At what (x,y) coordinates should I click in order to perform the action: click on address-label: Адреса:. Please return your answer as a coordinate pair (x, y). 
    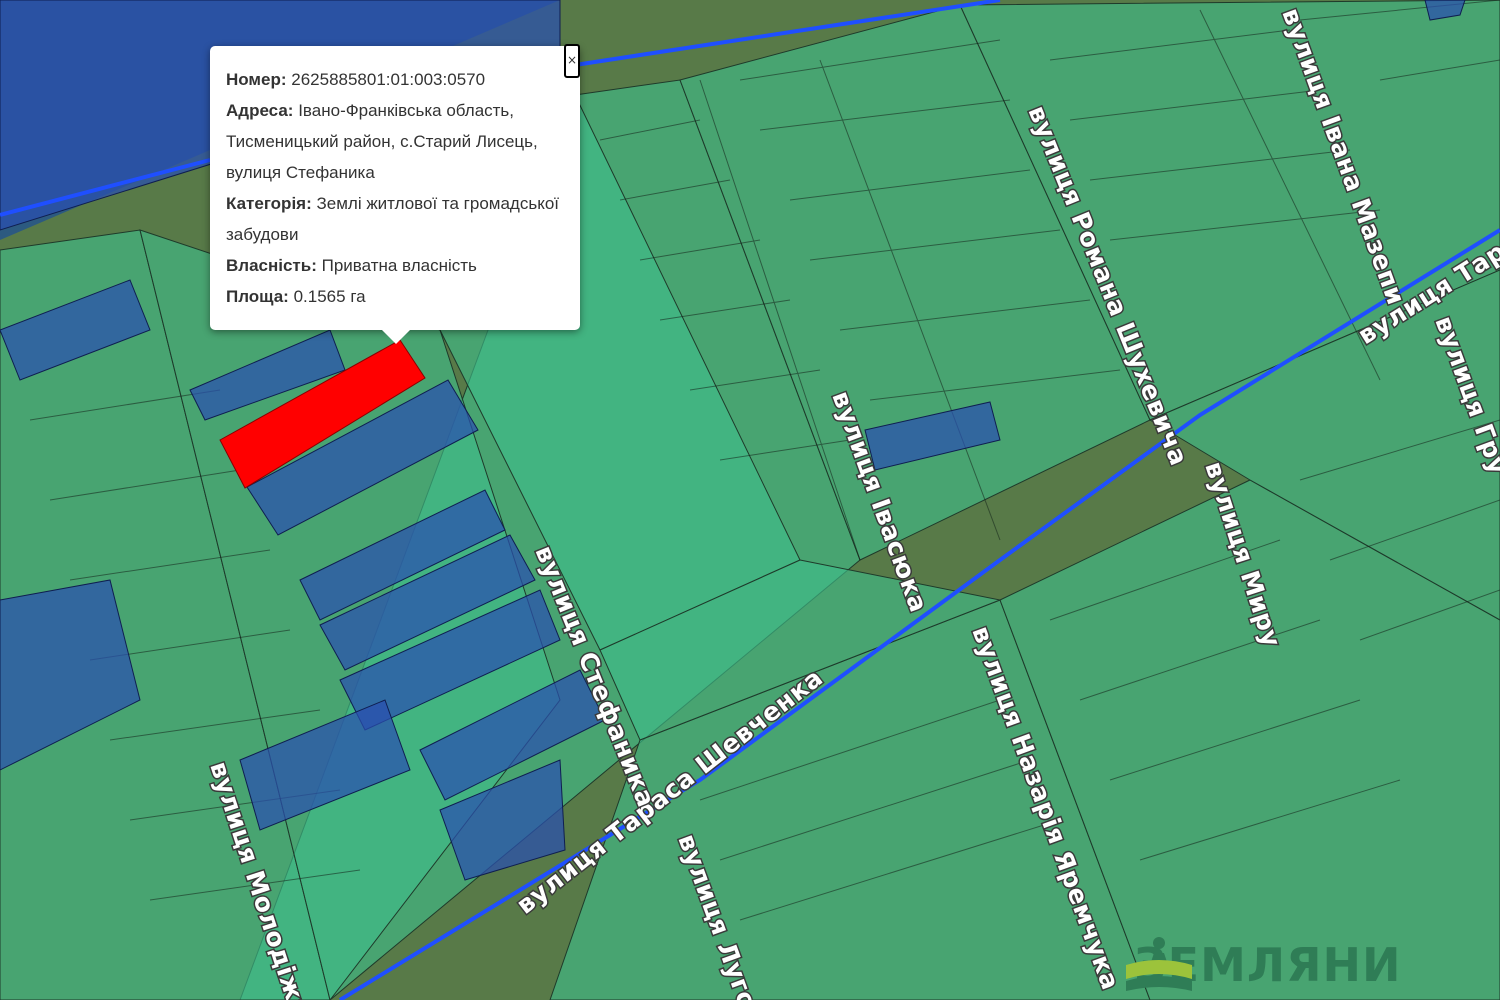
    Looking at the image, I should click on (260, 110).